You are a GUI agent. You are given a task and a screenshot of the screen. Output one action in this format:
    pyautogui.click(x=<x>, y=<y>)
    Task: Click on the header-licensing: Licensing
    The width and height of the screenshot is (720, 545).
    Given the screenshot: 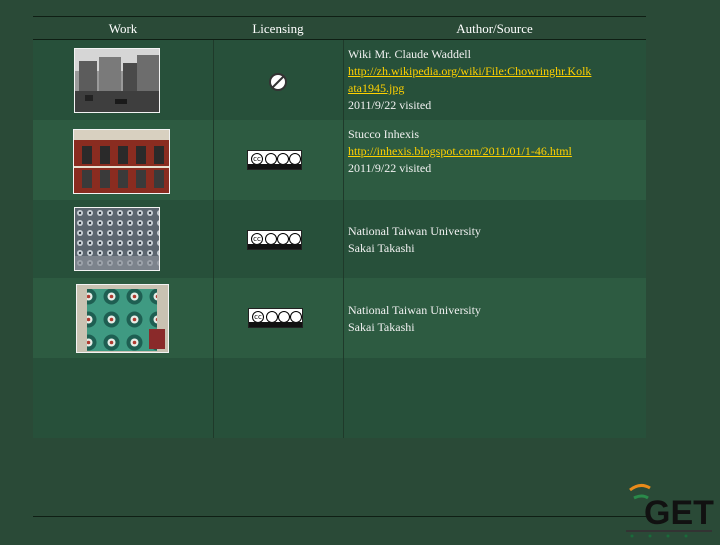 What is the action you would take?
    pyautogui.click(x=278, y=28)
    